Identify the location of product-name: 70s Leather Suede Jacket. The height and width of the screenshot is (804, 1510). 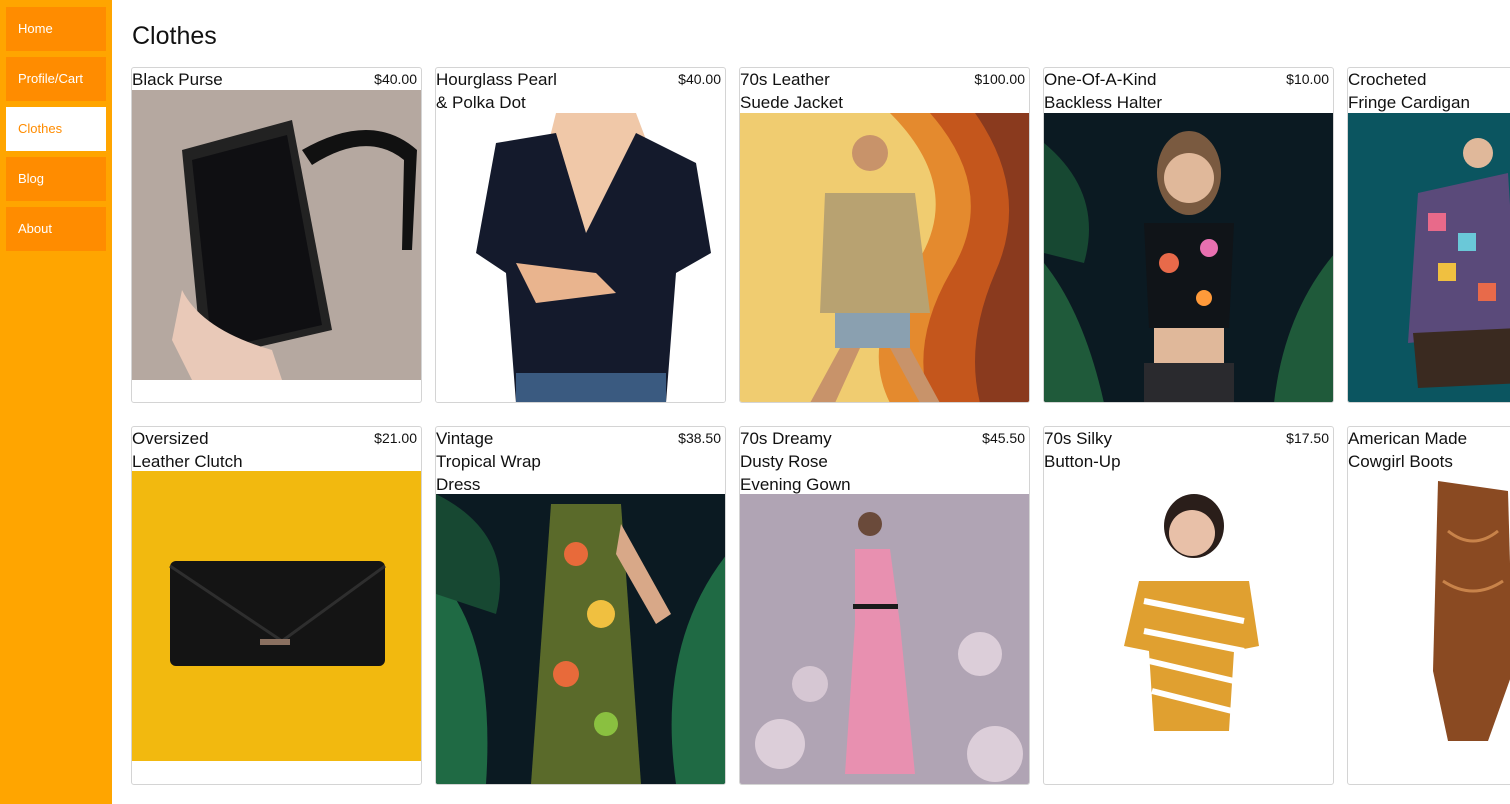
(792, 91).